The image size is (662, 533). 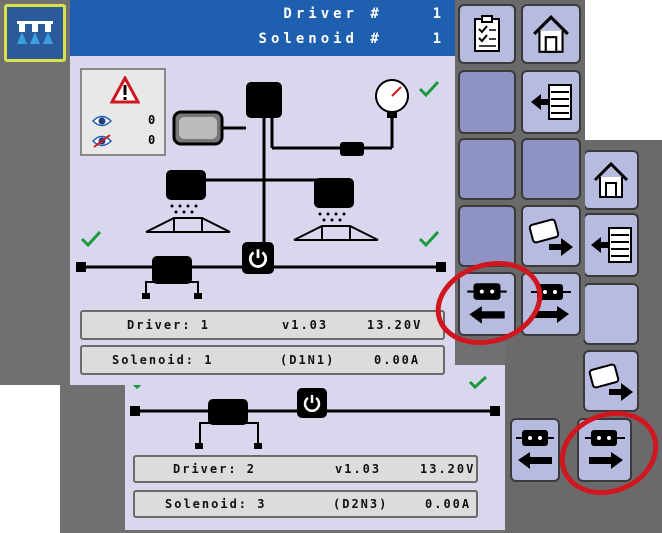 I want to click on back-solenoid-label: Solenoid: 3, so click(x=216, y=504).